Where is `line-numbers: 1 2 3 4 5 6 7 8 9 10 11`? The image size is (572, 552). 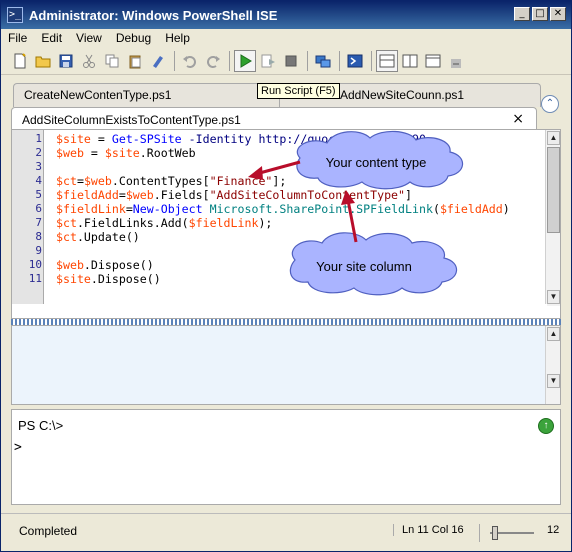 line-numbers: 1 2 3 4 5 6 7 8 9 10 11 is located at coordinates (27, 209).